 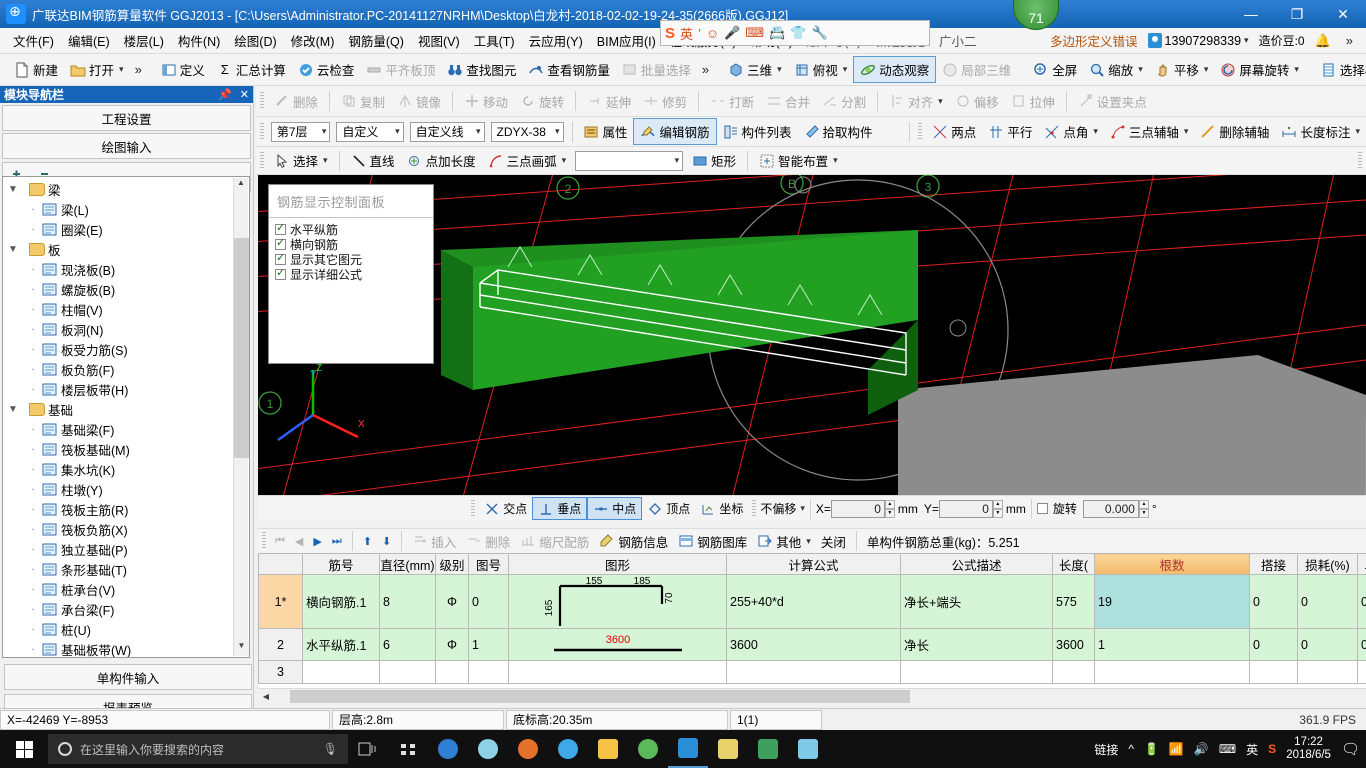 I want to click on define-button: 定义, so click(x=183, y=69).